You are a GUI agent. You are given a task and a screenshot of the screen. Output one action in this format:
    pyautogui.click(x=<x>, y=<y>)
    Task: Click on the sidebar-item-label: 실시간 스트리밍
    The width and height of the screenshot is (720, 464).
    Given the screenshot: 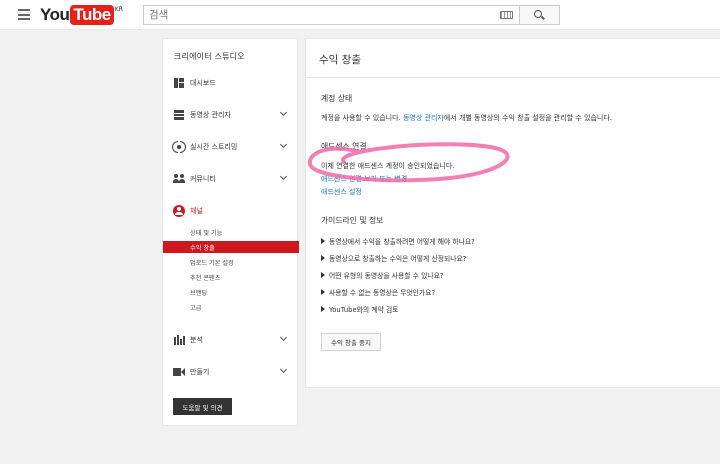 What is the action you would take?
    pyautogui.click(x=214, y=147)
    